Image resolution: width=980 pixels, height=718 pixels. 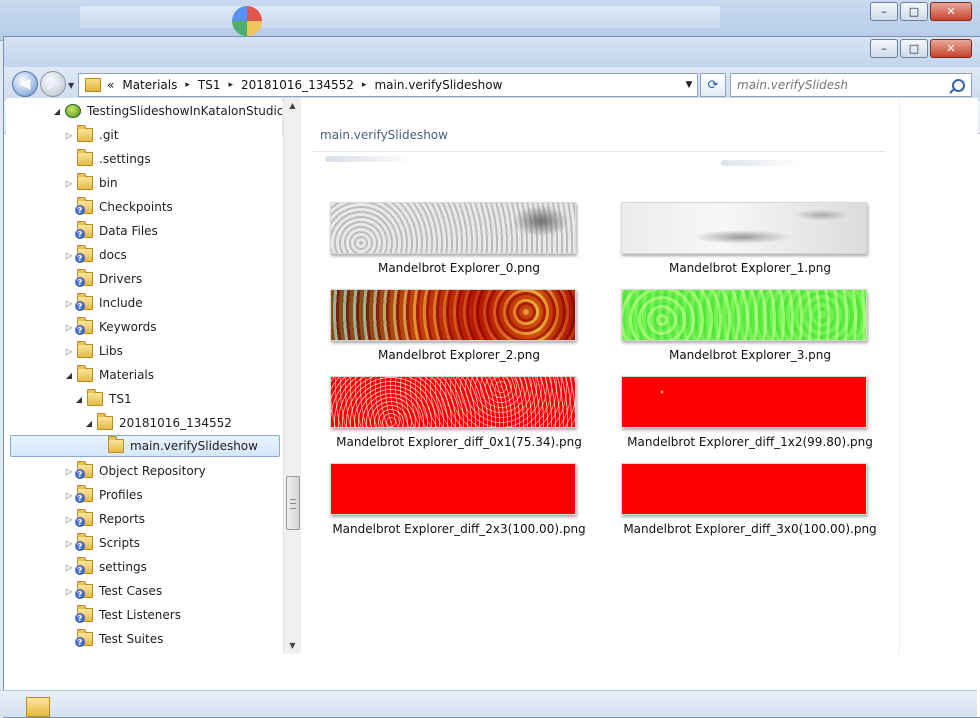 What do you see at coordinates (292, 106) in the screenshot?
I see `scroll-up-arrow-icon: ▲` at bounding box center [292, 106].